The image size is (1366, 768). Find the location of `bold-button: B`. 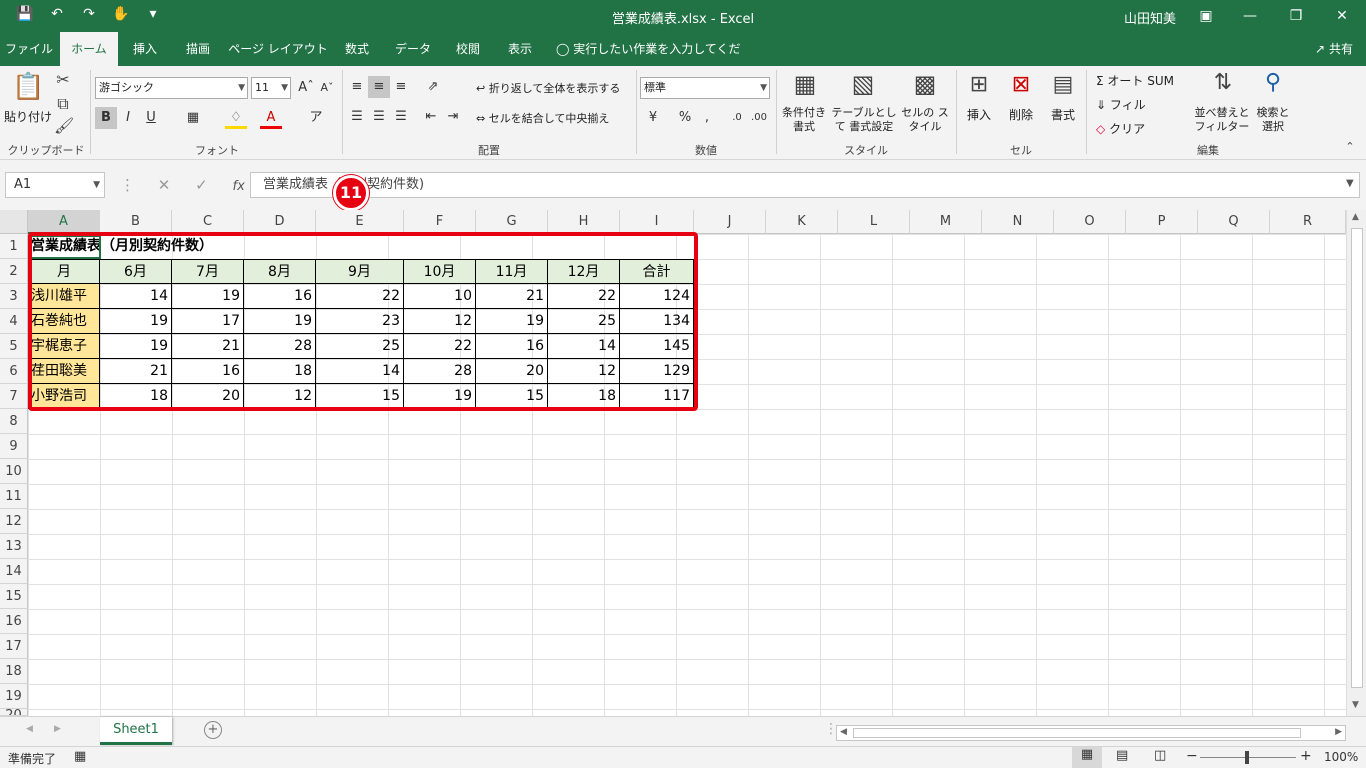

bold-button: B is located at coordinates (106, 118).